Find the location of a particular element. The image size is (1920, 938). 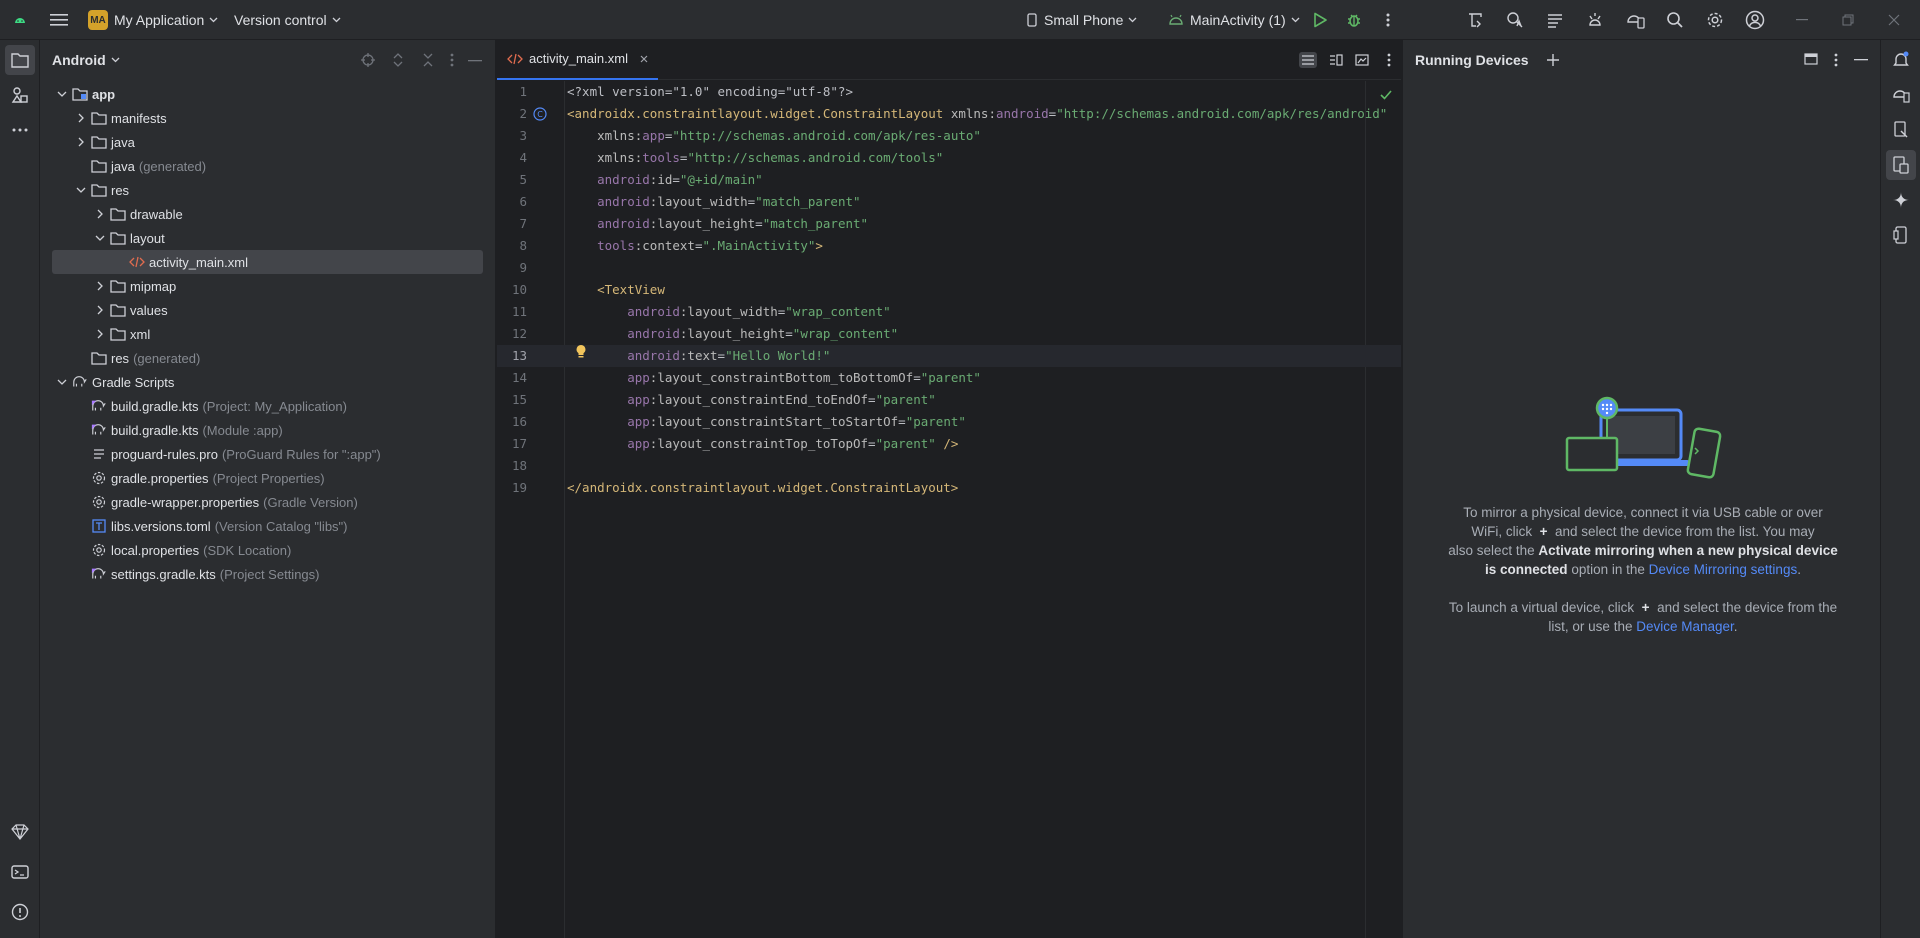

minimize-window-icon is located at coordinates (1802, 20).